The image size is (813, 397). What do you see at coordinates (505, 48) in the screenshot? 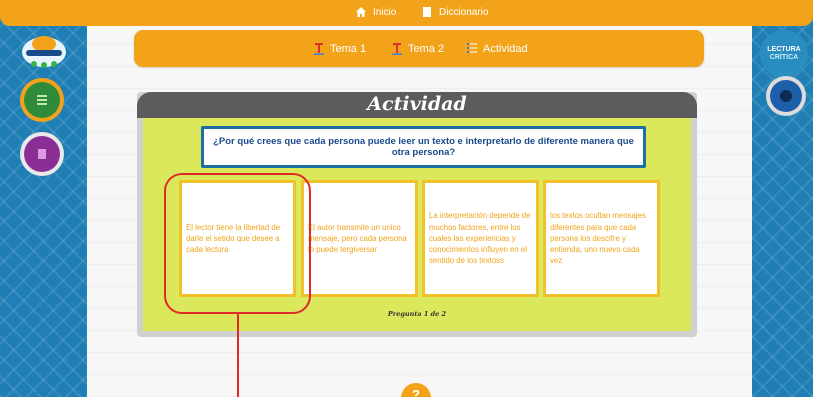
I see `tab-actividad-label: Actividad` at bounding box center [505, 48].